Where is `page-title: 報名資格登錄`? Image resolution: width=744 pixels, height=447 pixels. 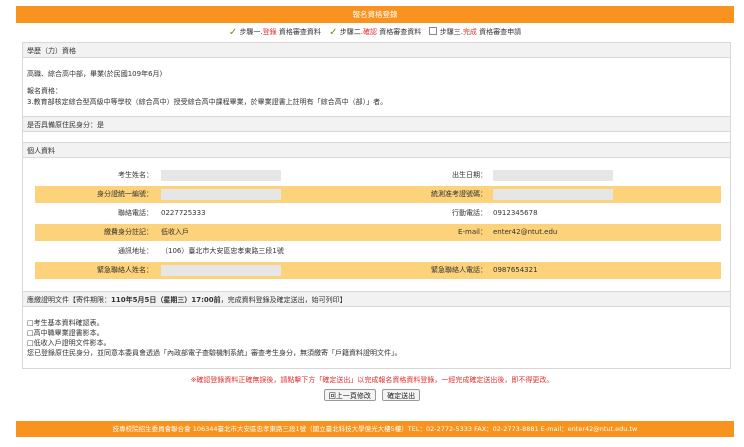
page-title: 報名資格登錄 is located at coordinates (375, 14).